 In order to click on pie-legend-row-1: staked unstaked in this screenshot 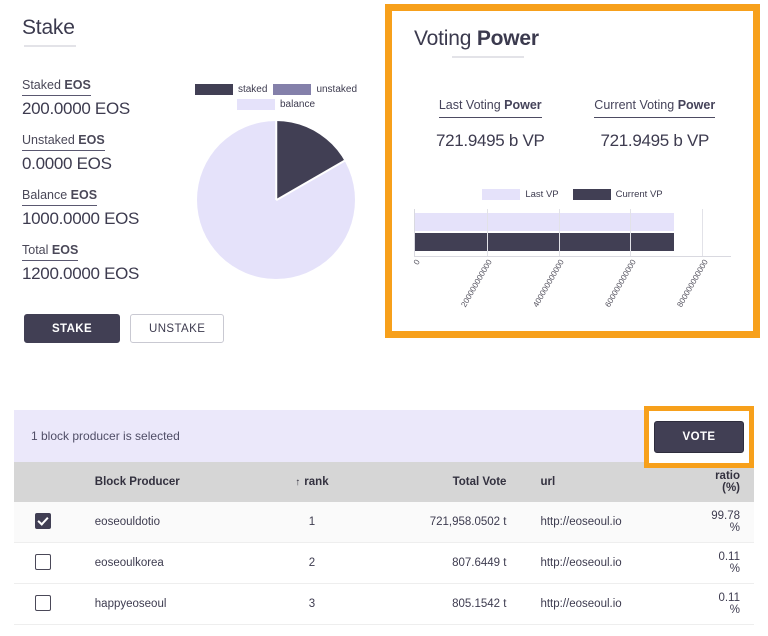, I will do `click(276, 89)`.